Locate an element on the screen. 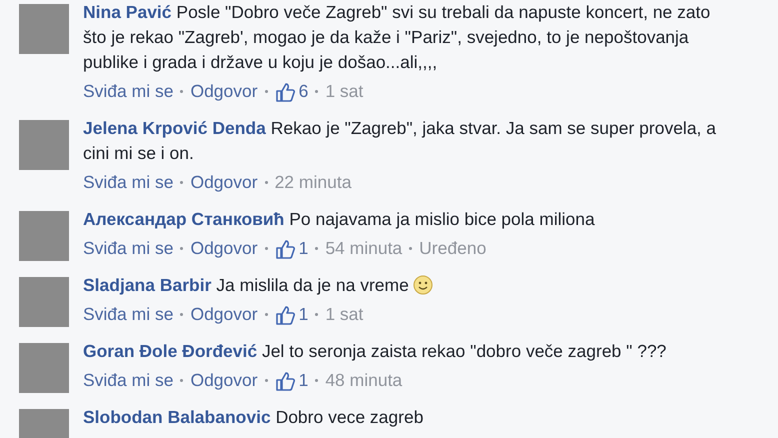  smiley-icon is located at coordinates (422, 285).